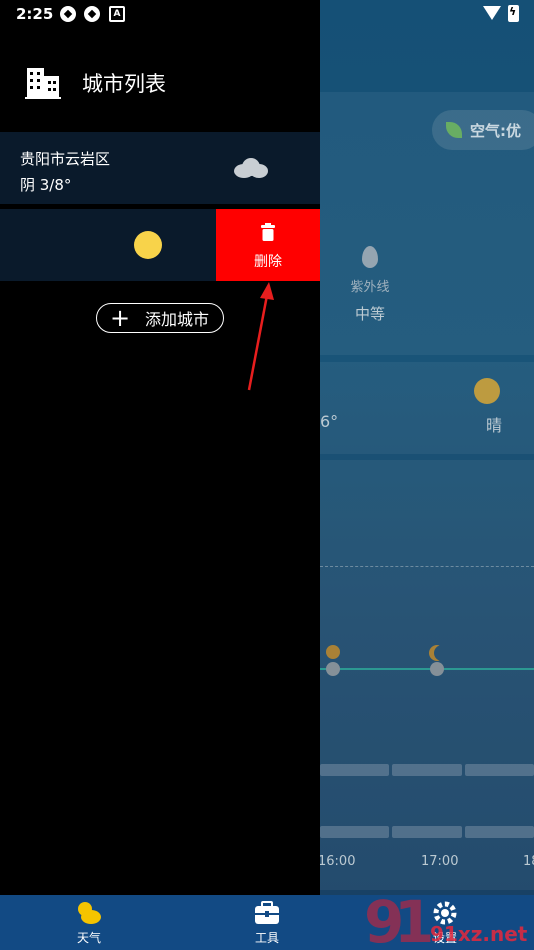 This screenshot has height=950, width=534. What do you see at coordinates (124, 84) in the screenshot?
I see `drawer-title: 城市列表` at bounding box center [124, 84].